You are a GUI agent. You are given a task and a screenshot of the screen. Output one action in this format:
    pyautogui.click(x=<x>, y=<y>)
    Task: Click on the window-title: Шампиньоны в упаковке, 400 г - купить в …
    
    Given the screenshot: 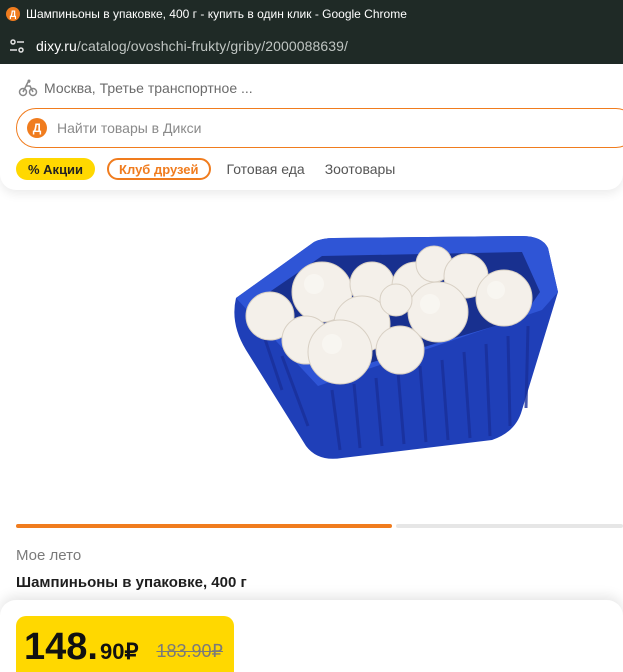 What is the action you would take?
    pyautogui.click(x=216, y=14)
    